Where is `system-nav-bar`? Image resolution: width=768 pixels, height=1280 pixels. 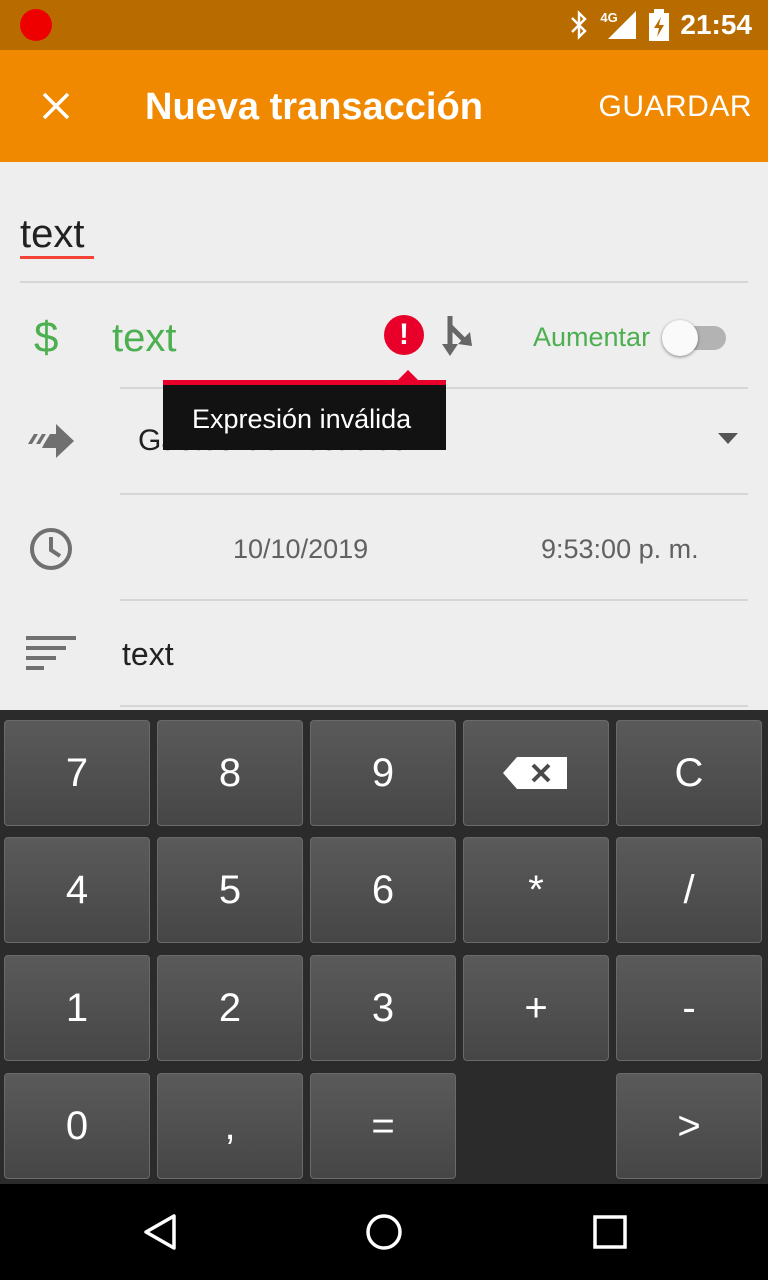 system-nav-bar is located at coordinates (384, 1232).